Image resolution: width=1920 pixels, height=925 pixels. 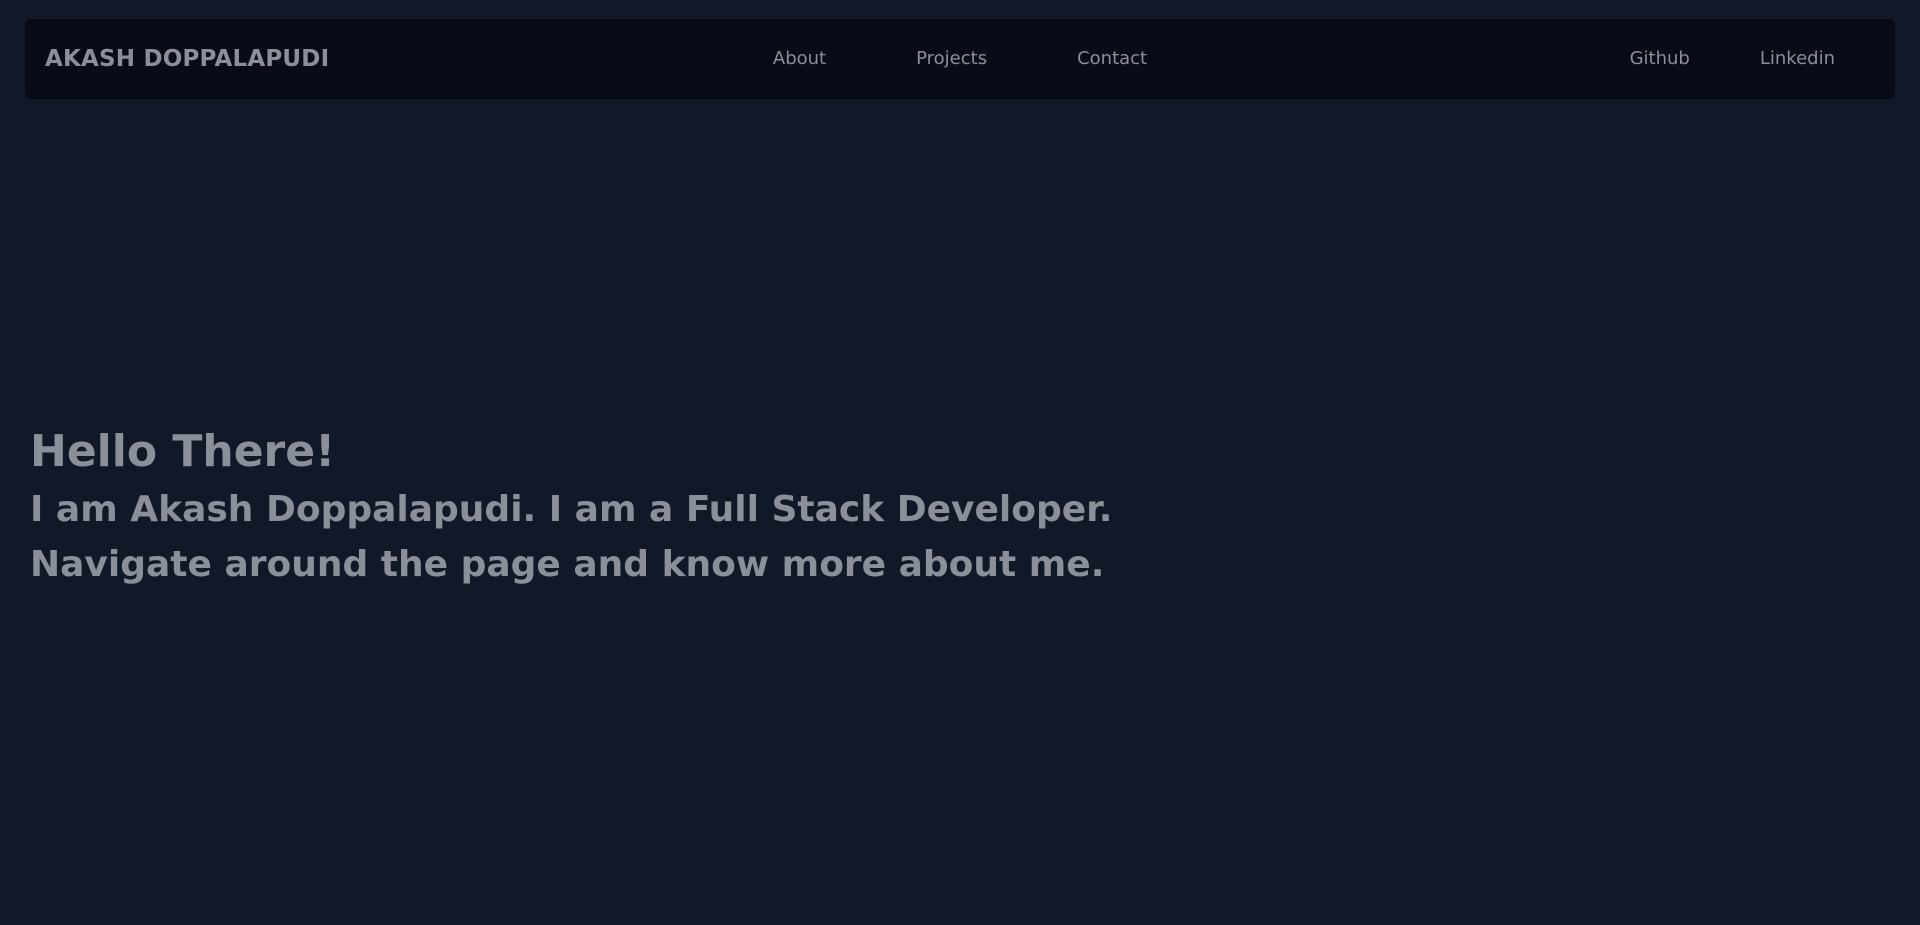 What do you see at coordinates (1660, 59) in the screenshot?
I see `nav-link-github: Github` at bounding box center [1660, 59].